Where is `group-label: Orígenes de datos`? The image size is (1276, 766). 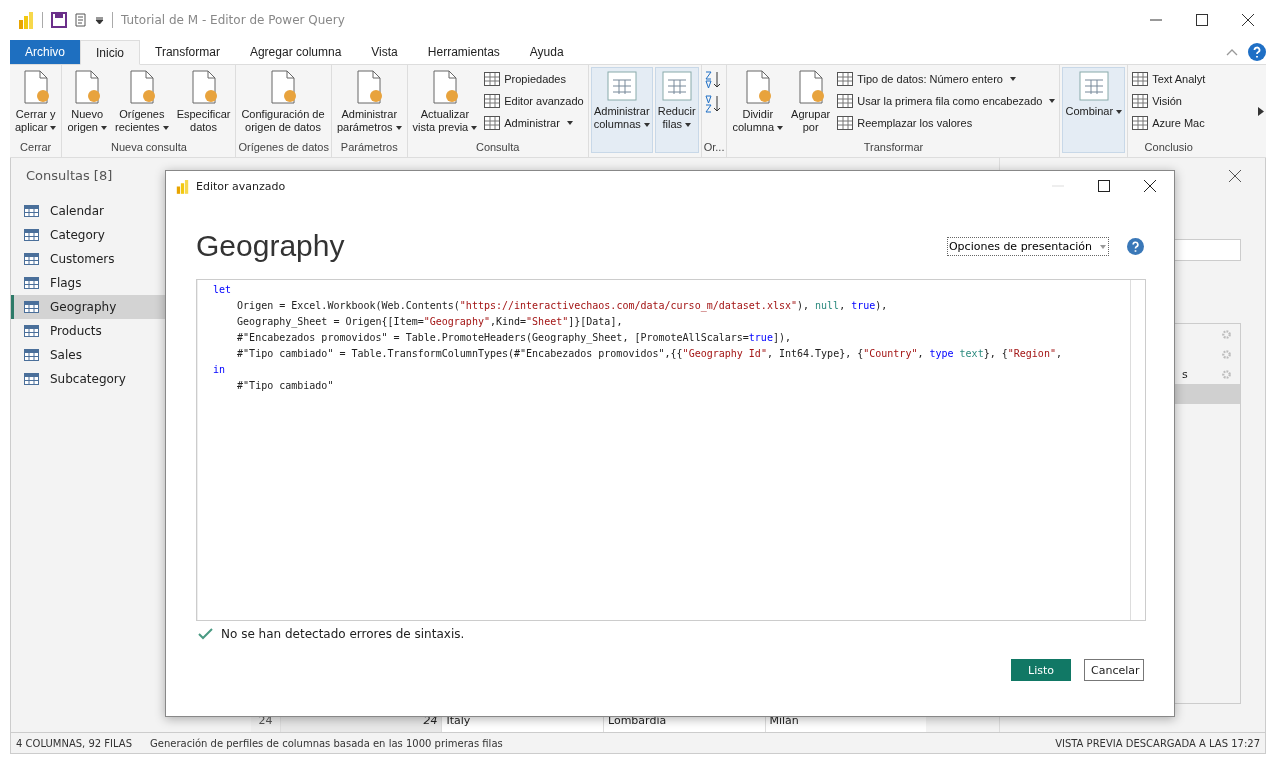
group-label: Orígenes de datos is located at coordinates (283, 148).